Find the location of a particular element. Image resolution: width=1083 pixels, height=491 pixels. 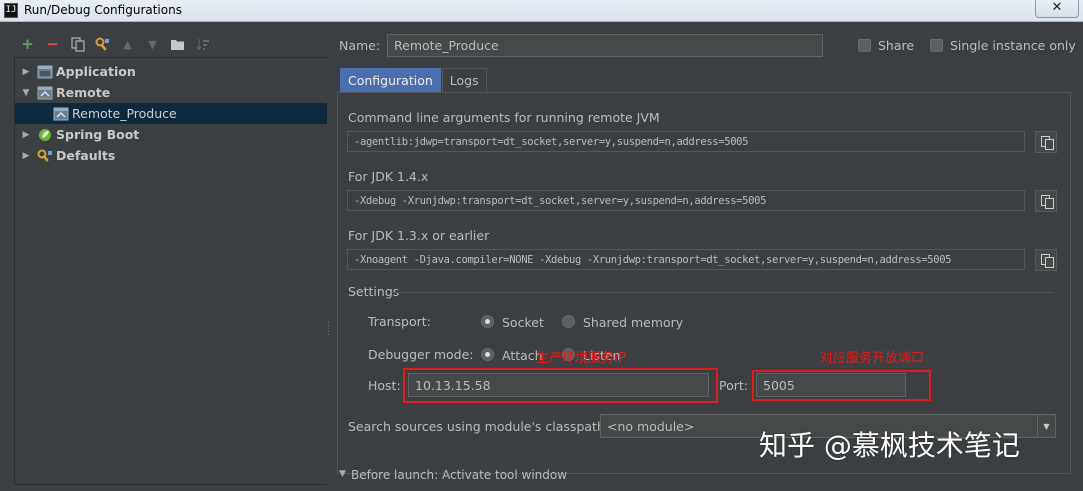

window-titlebar: IJ Run/Debug Configurations ✕ is located at coordinates (541, 11).